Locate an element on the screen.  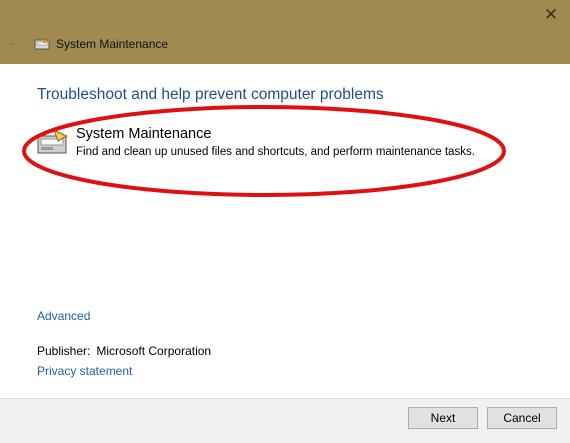
window-title: System Maintenance is located at coordinates (112, 44).